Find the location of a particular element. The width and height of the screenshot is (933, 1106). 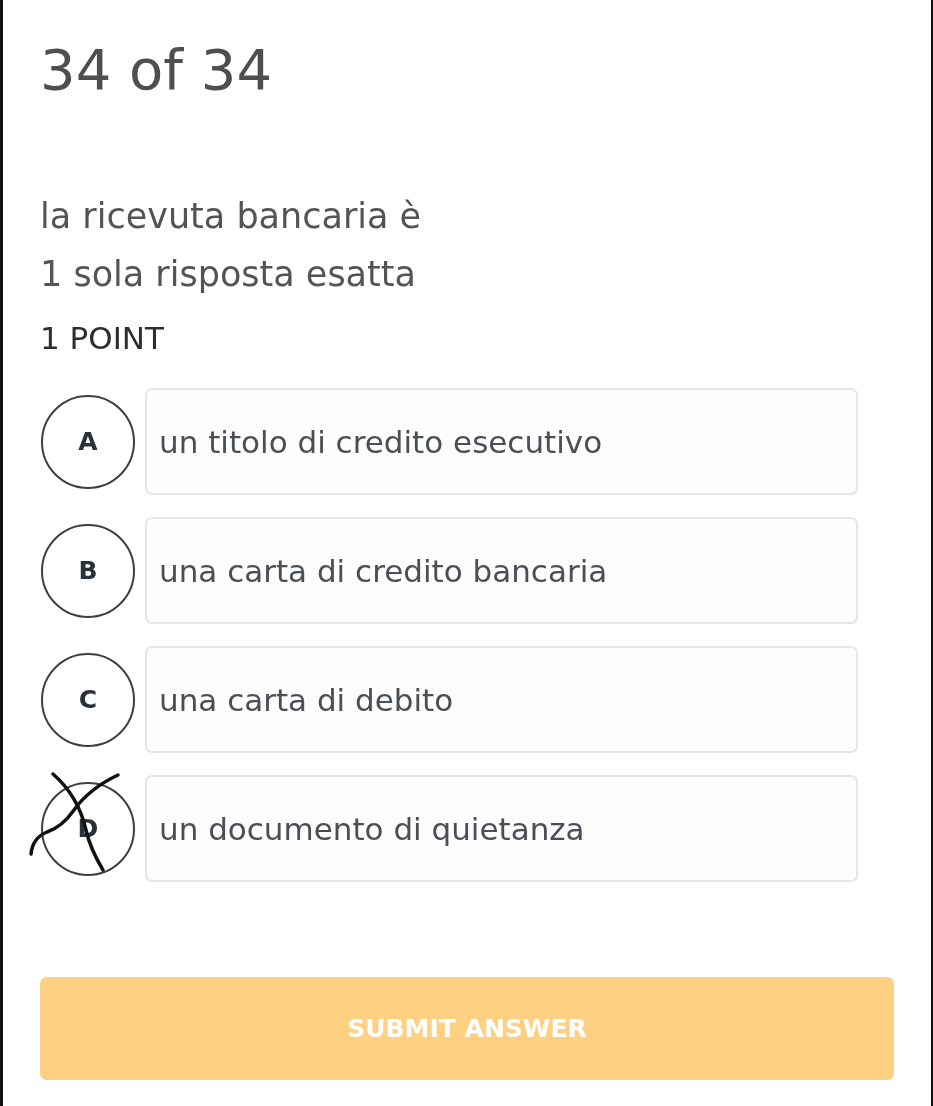

option-letter-circle: C is located at coordinates (88, 699).